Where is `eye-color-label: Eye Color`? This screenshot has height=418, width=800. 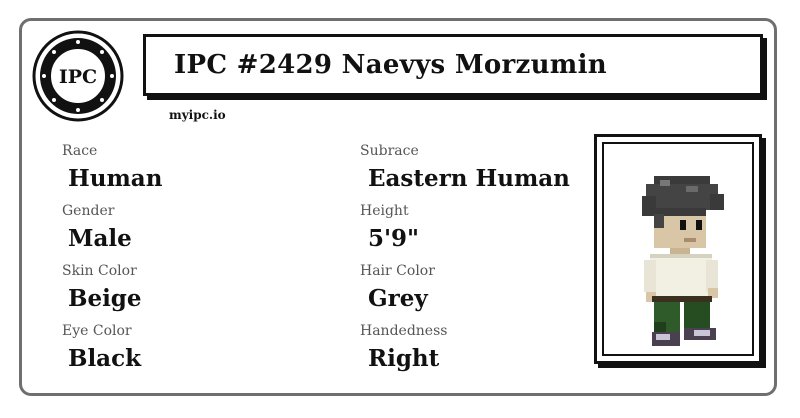 eye-color-label: Eye Color is located at coordinates (97, 331).